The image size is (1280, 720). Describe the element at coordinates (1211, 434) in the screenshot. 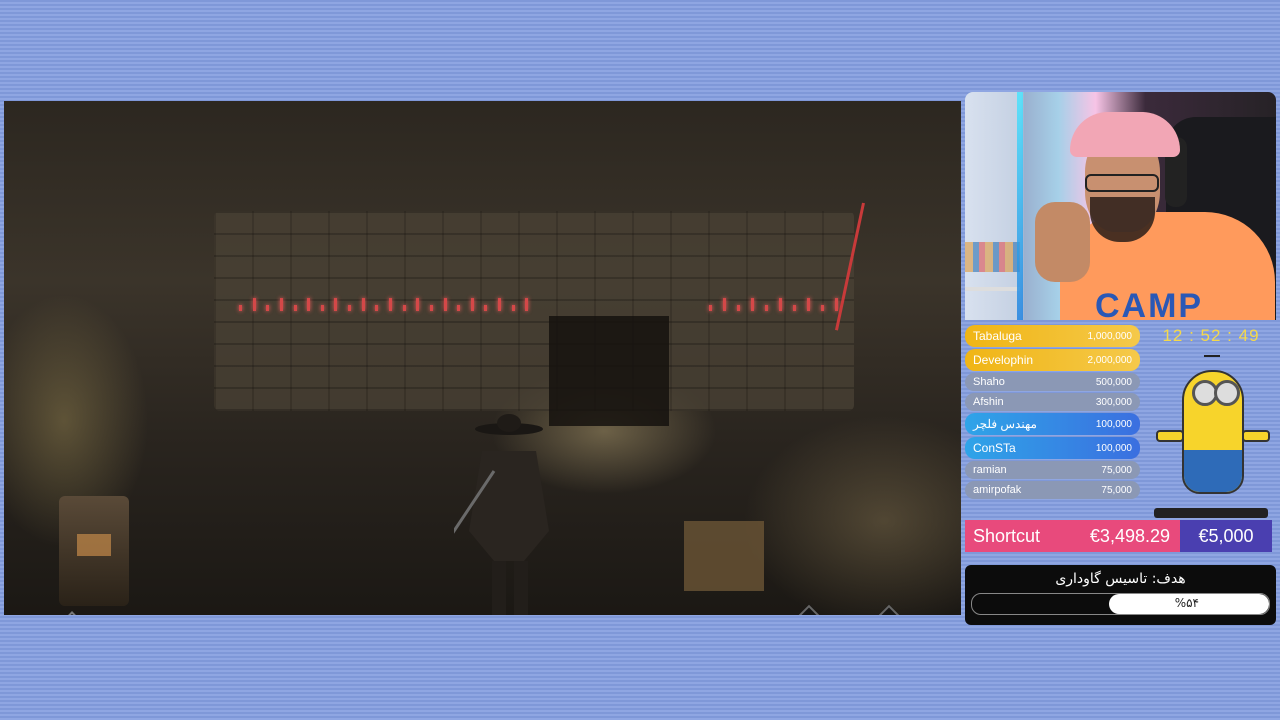

I see `minion-mascot` at that location.